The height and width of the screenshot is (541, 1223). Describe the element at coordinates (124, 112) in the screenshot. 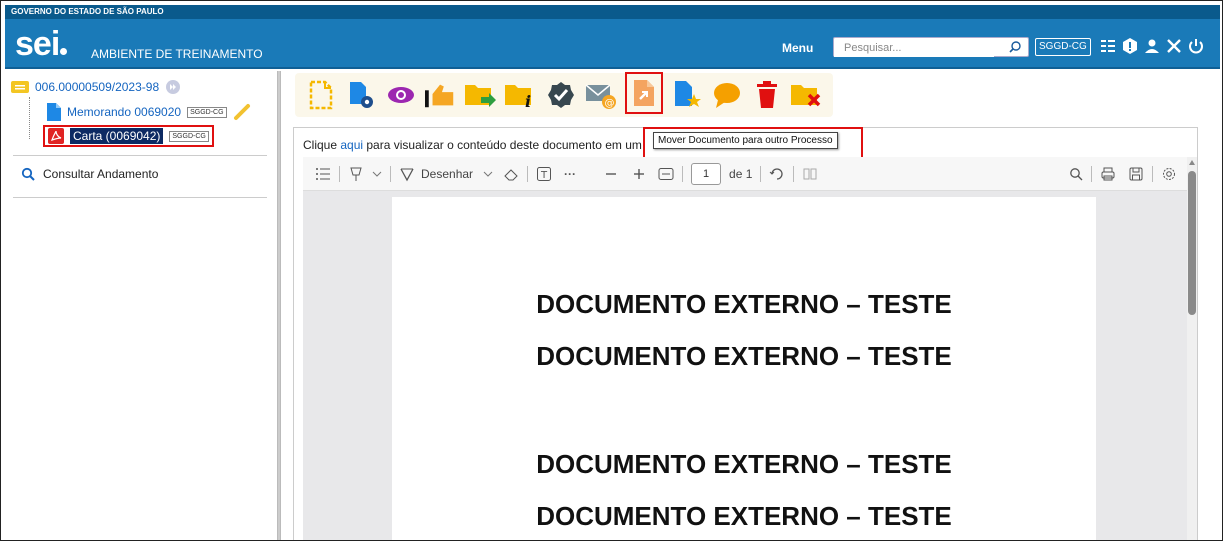

I see `document-label: Memorando 0069020` at that location.